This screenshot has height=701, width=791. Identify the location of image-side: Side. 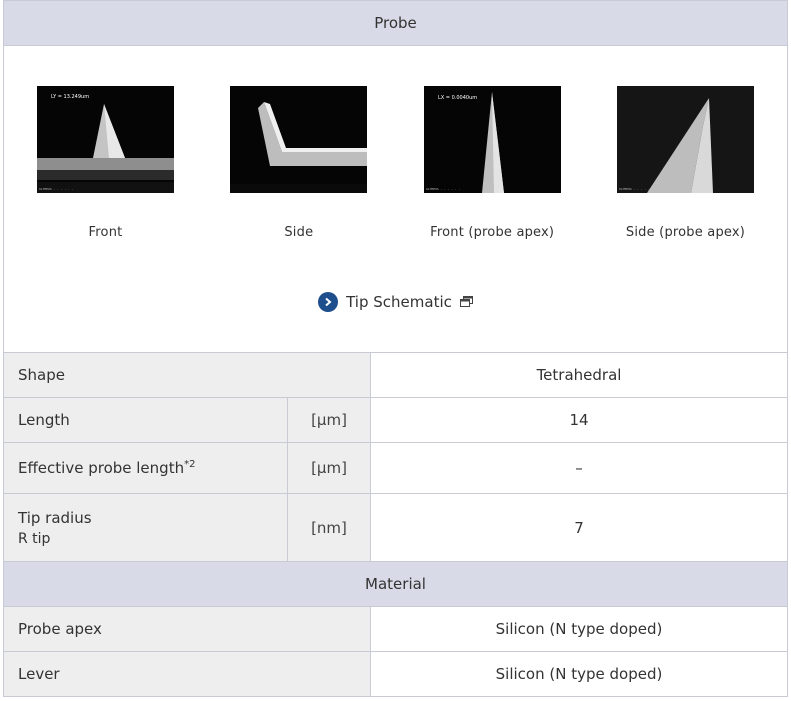
(299, 163).